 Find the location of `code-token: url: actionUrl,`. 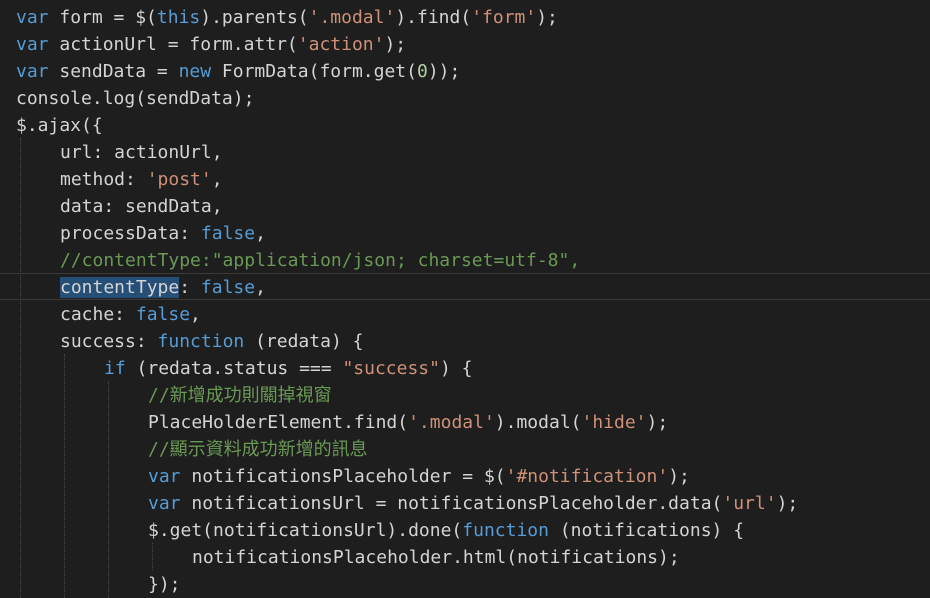

code-token: url: actionUrl, is located at coordinates (141, 152).